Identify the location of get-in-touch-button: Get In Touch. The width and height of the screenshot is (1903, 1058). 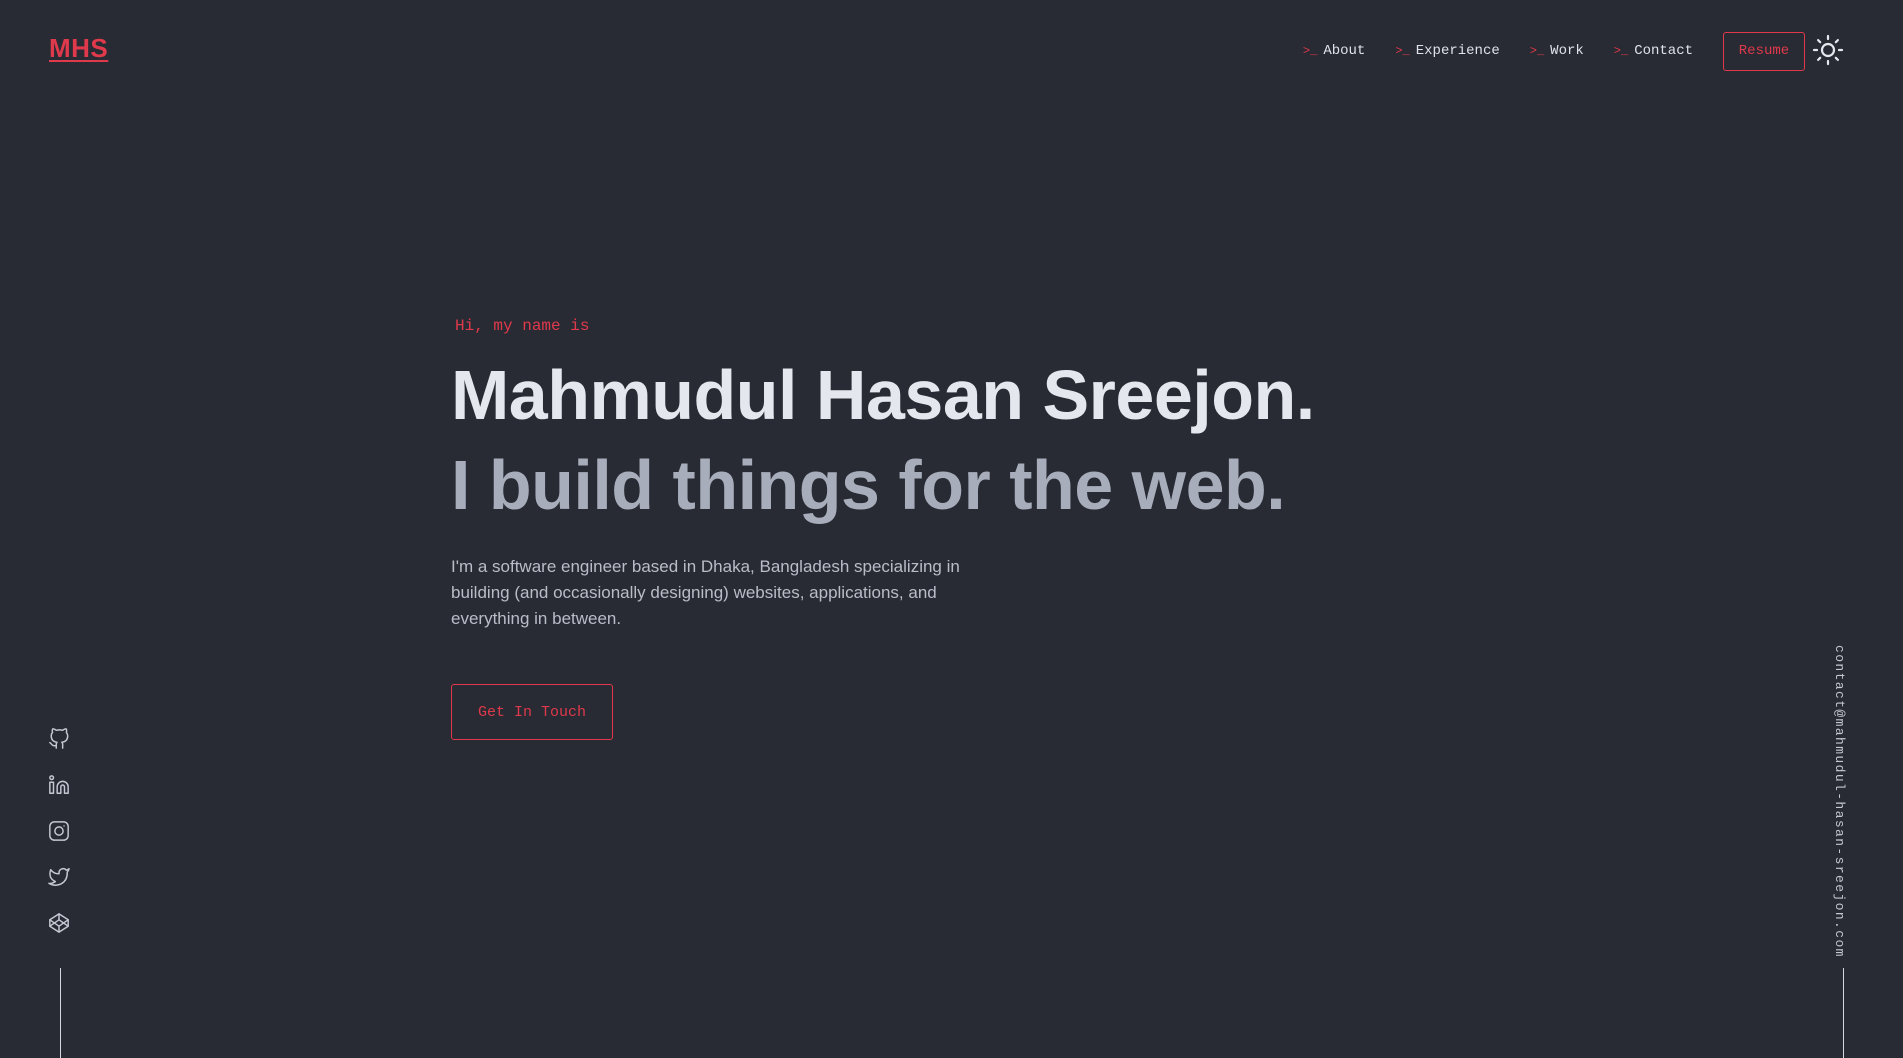
(532, 712).